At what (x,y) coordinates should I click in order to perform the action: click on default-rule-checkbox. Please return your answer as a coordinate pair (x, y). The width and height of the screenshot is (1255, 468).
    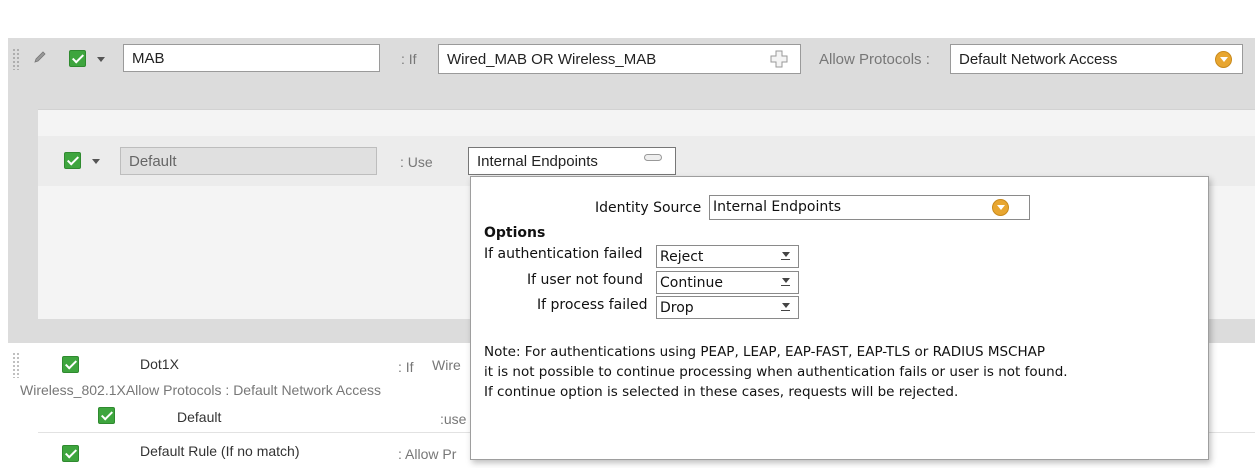
    Looking at the image, I should click on (70, 453).